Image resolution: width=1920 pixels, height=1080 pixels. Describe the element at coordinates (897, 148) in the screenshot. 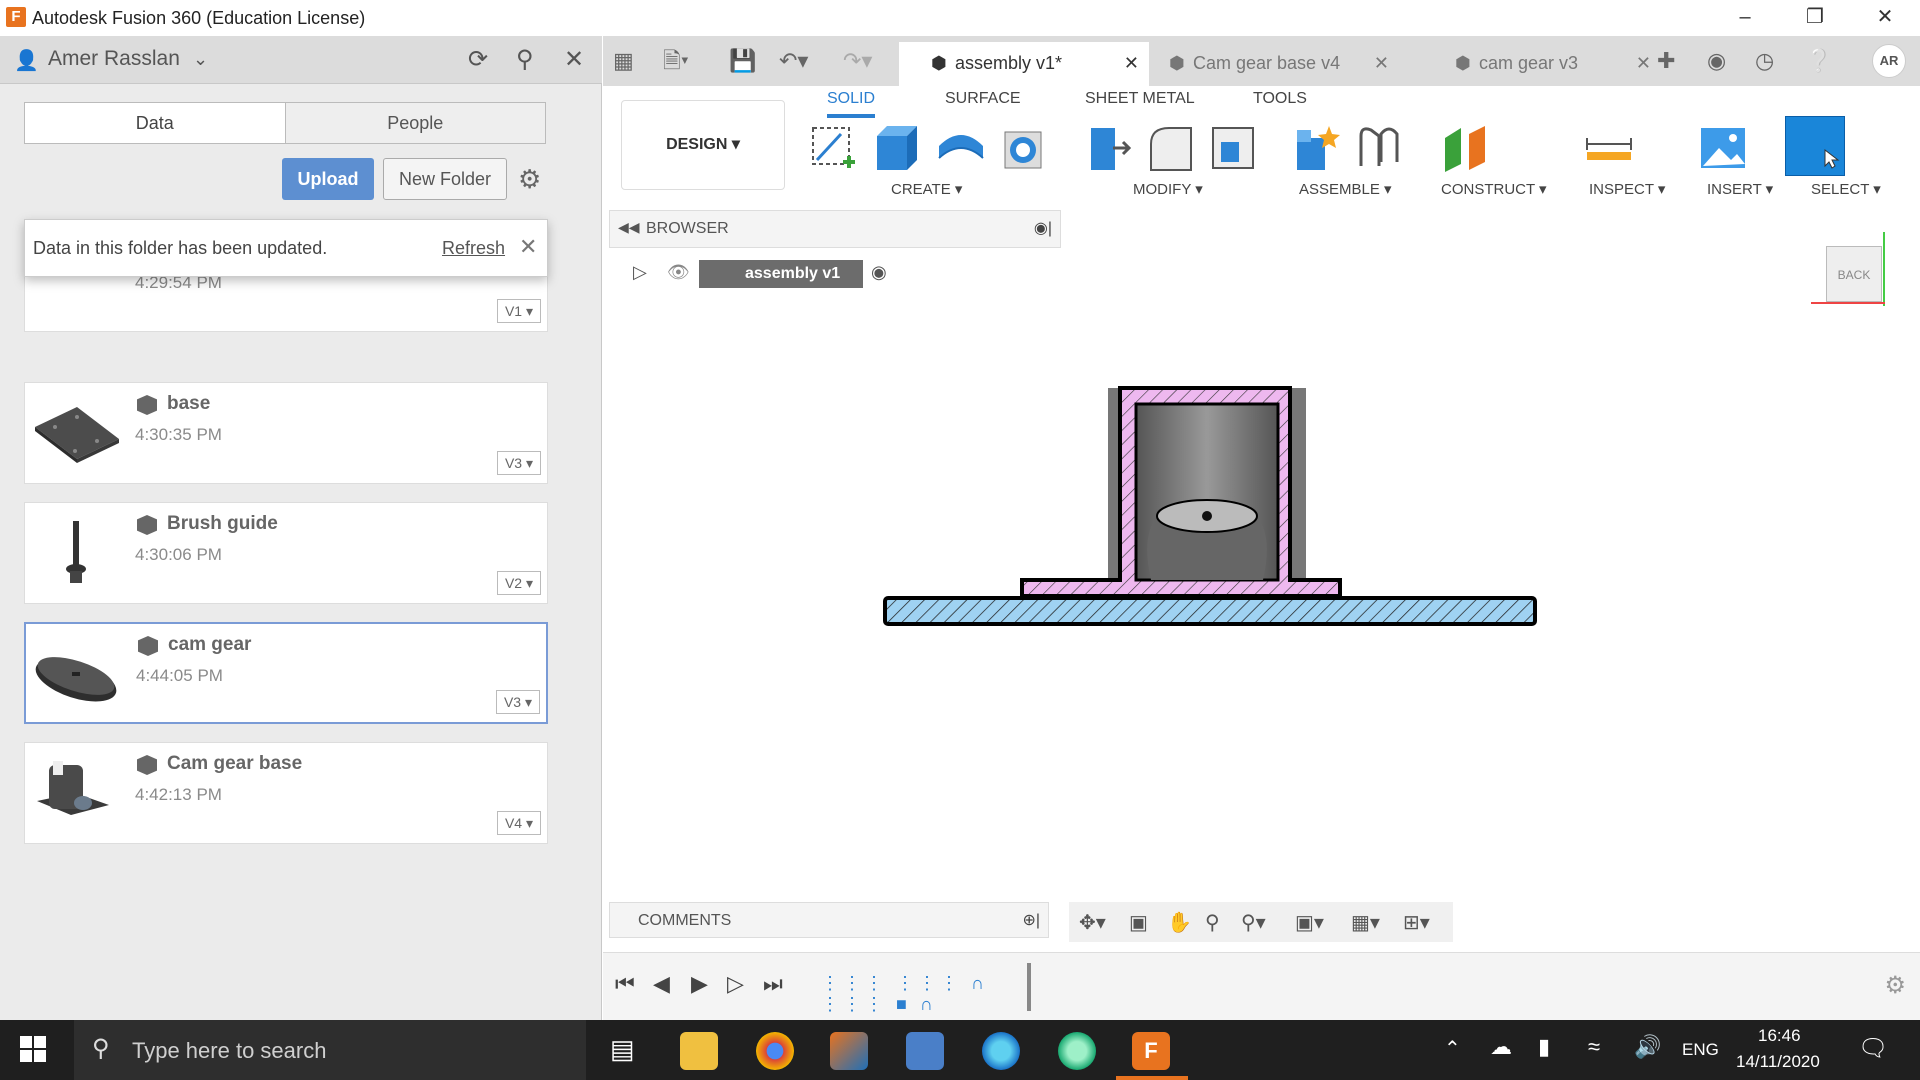

I see `extrude-icon` at that location.